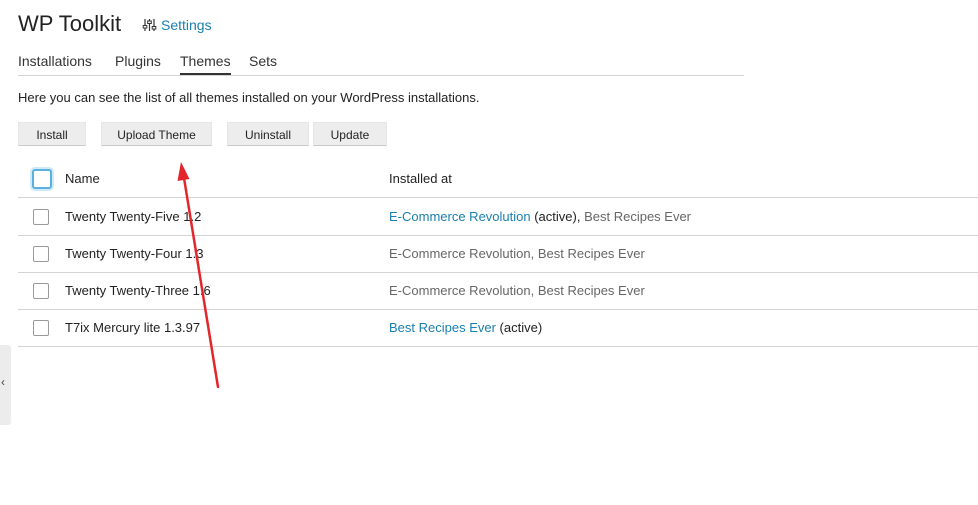 This screenshot has width=978, height=505. Describe the element at coordinates (133, 216) in the screenshot. I see `theme-name: Twenty Twenty-Five 1.2` at that location.